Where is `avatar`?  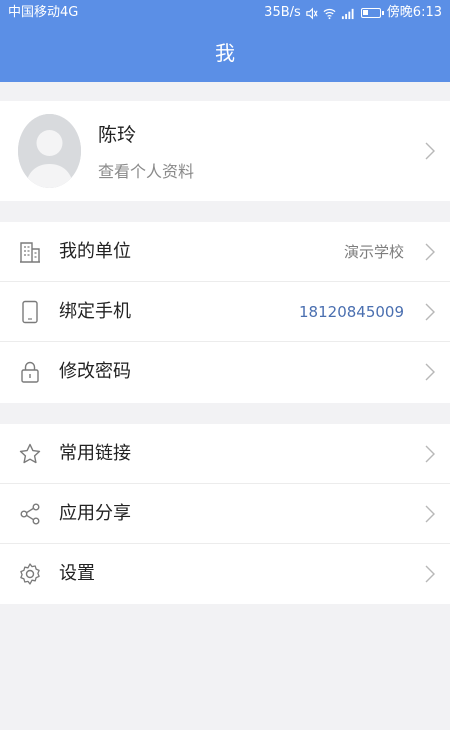
avatar is located at coordinates (49, 151).